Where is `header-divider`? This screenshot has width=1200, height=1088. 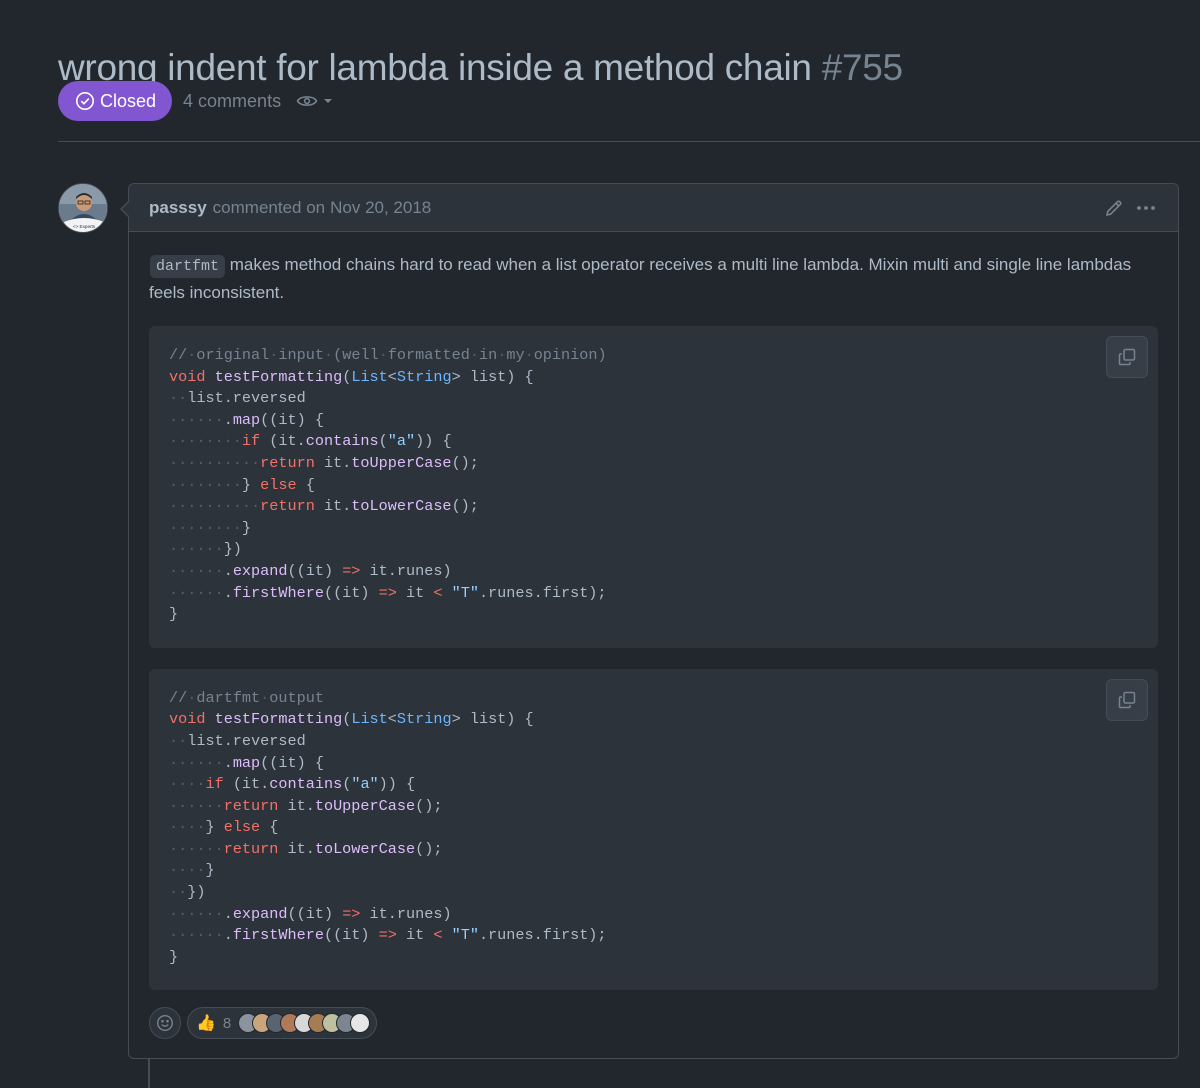 header-divider is located at coordinates (629, 141).